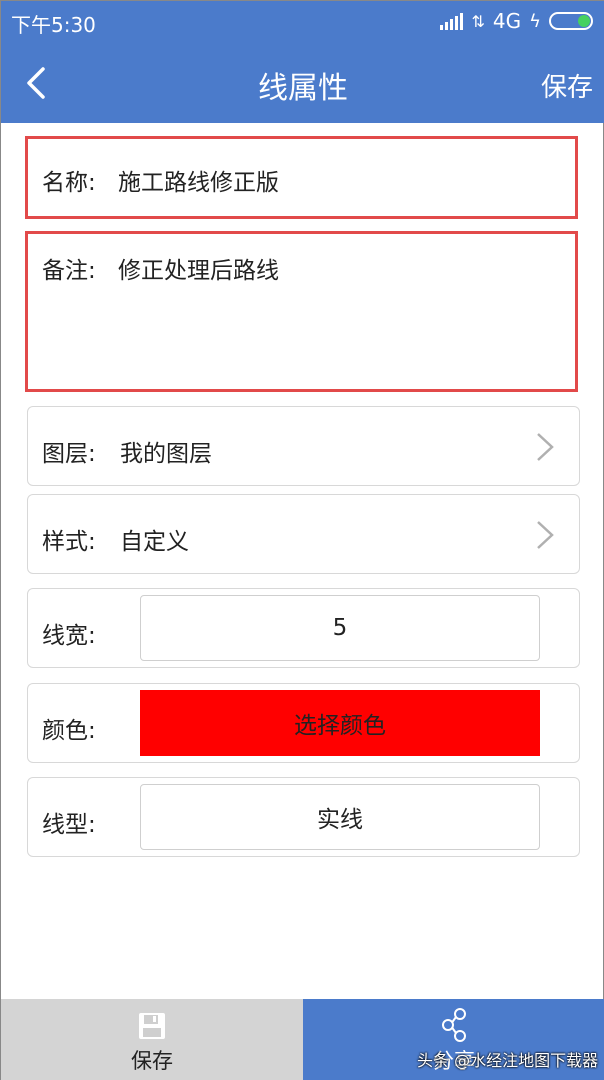 The height and width of the screenshot is (1080, 604). Describe the element at coordinates (69, 183) in the screenshot. I see `name-label: 名称:` at that location.